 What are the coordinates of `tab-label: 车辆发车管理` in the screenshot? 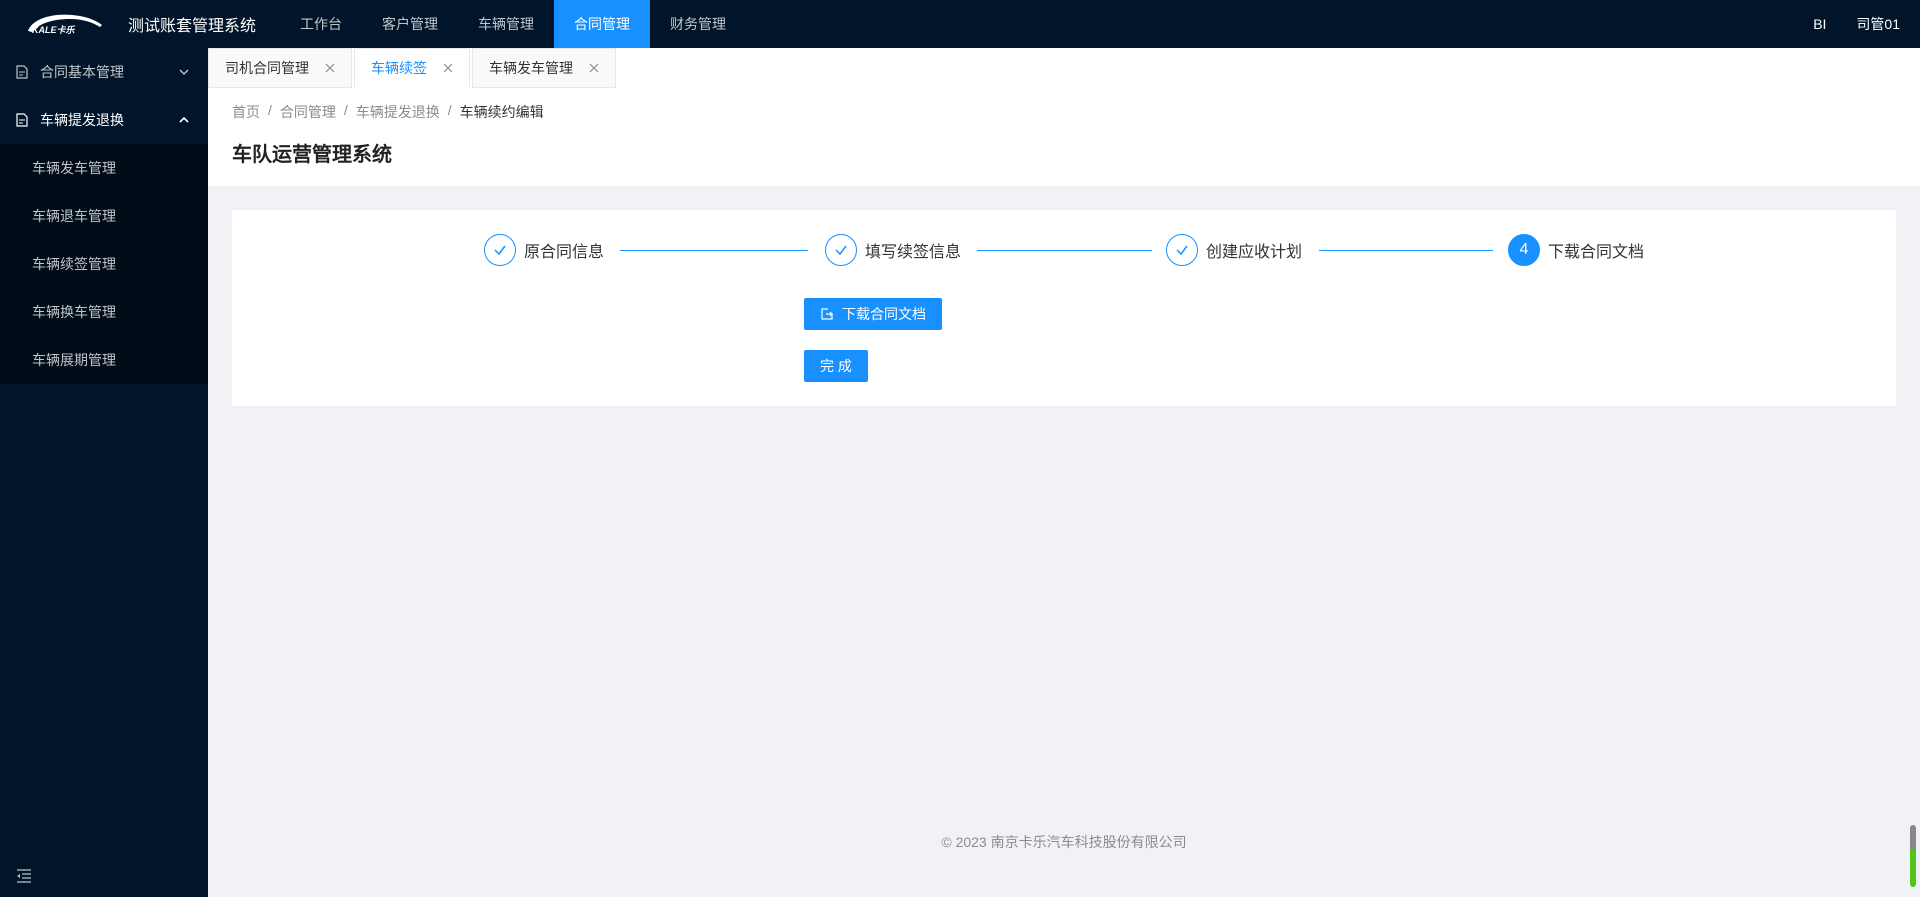 It's located at (531, 68).